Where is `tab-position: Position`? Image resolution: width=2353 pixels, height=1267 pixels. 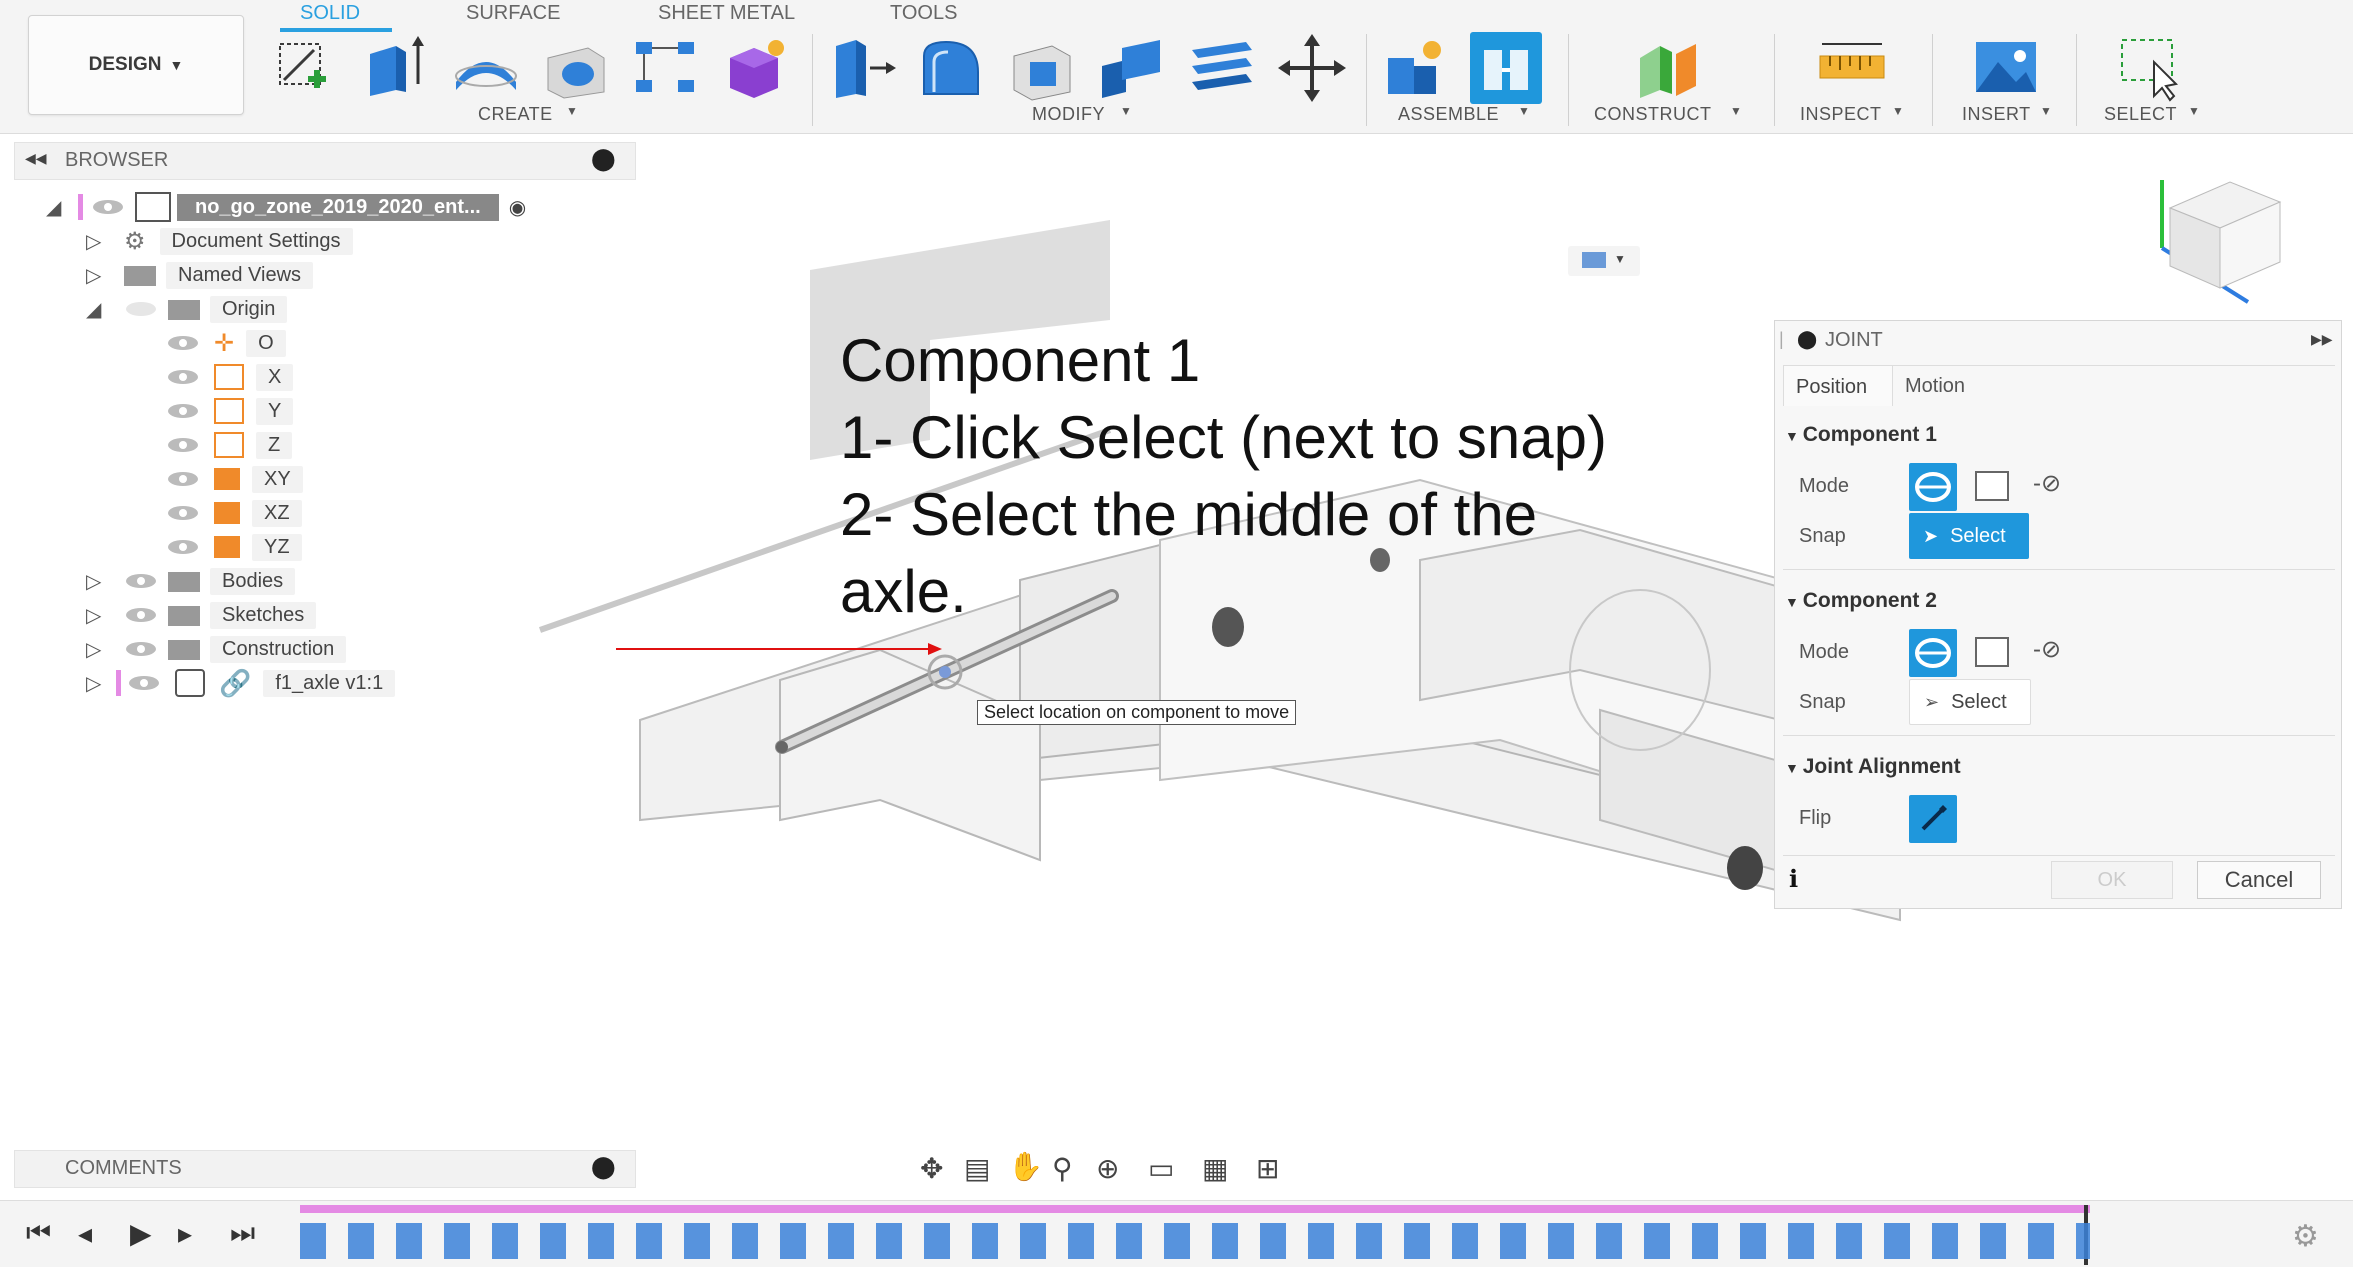 tab-position: Position is located at coordinates (1838, 385).